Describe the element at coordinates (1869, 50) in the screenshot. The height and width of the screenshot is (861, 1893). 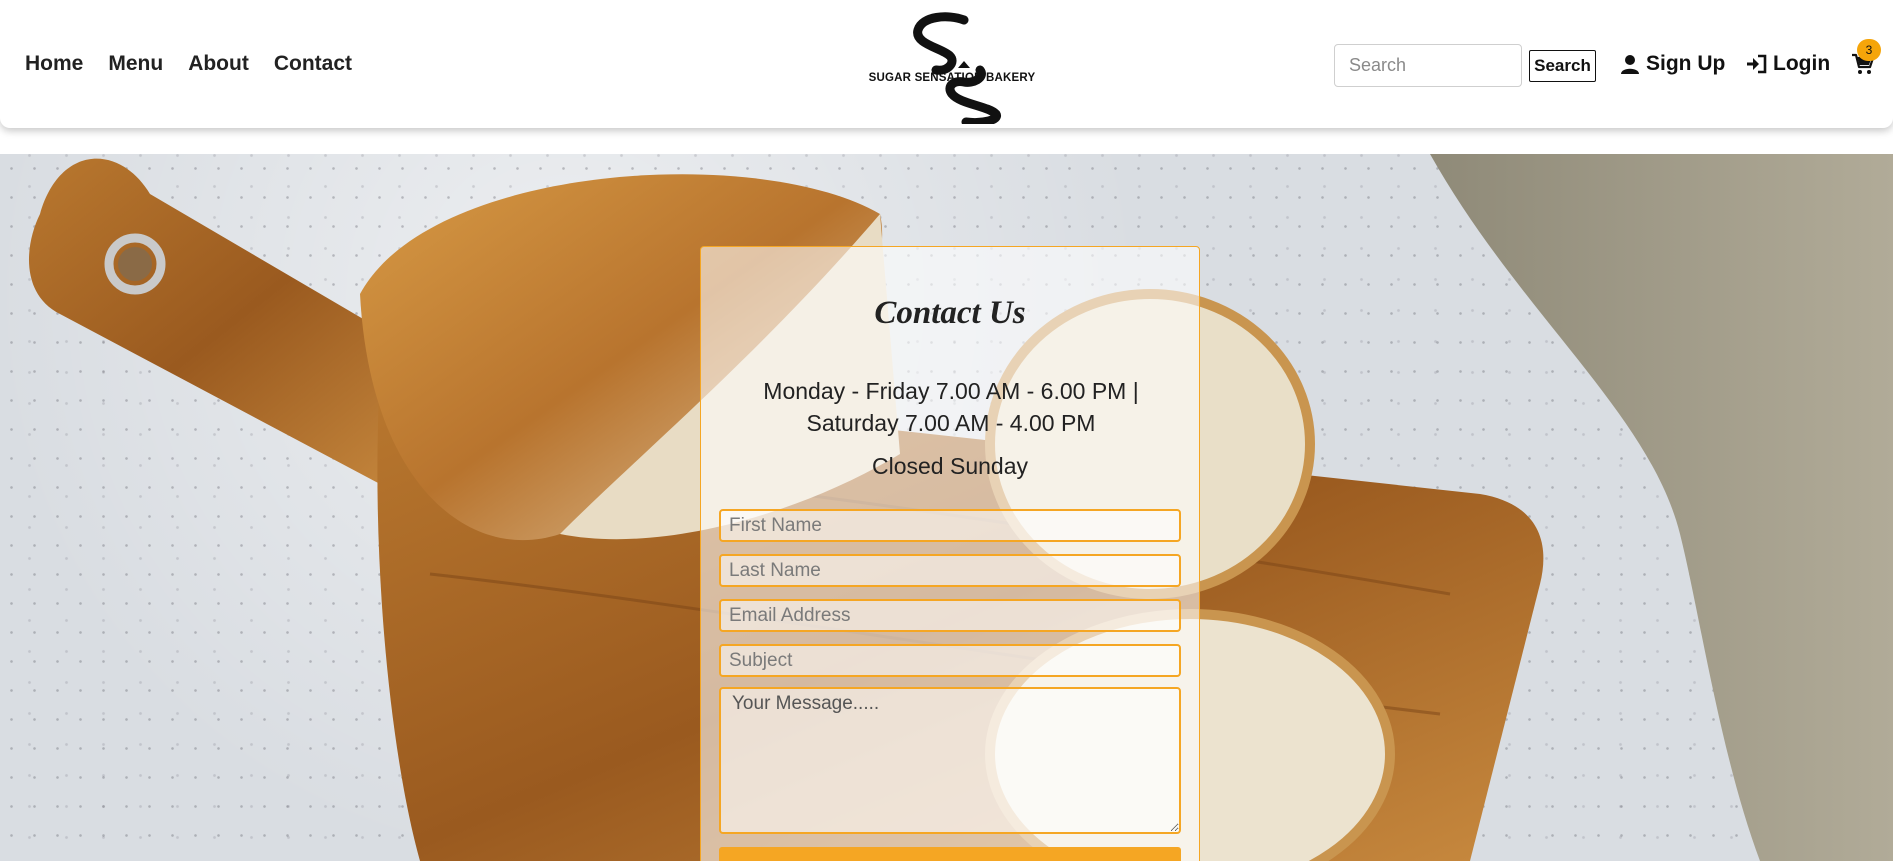
I see `cart-count-badge: 3` at that location.